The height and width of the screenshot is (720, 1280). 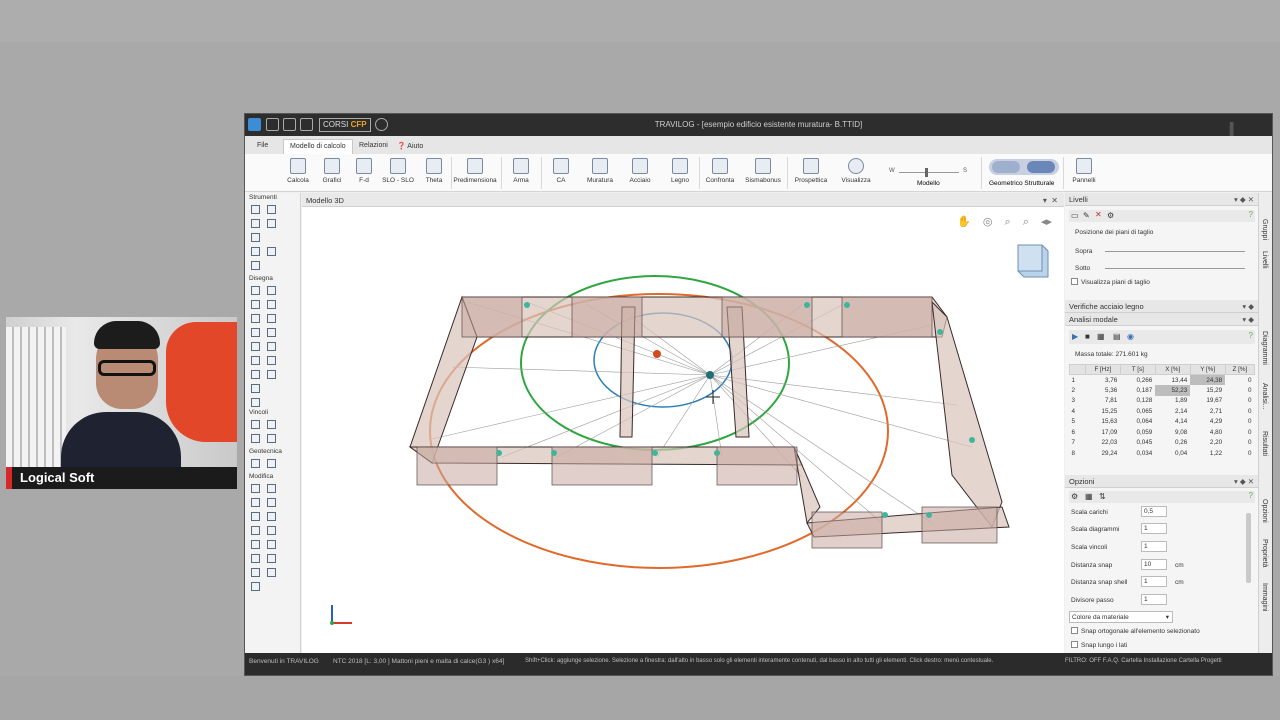 What do you see at coordinates (298, 173) in the screenshot?
I see `calcola-button: Calcola` at bounding box center [298, 173].